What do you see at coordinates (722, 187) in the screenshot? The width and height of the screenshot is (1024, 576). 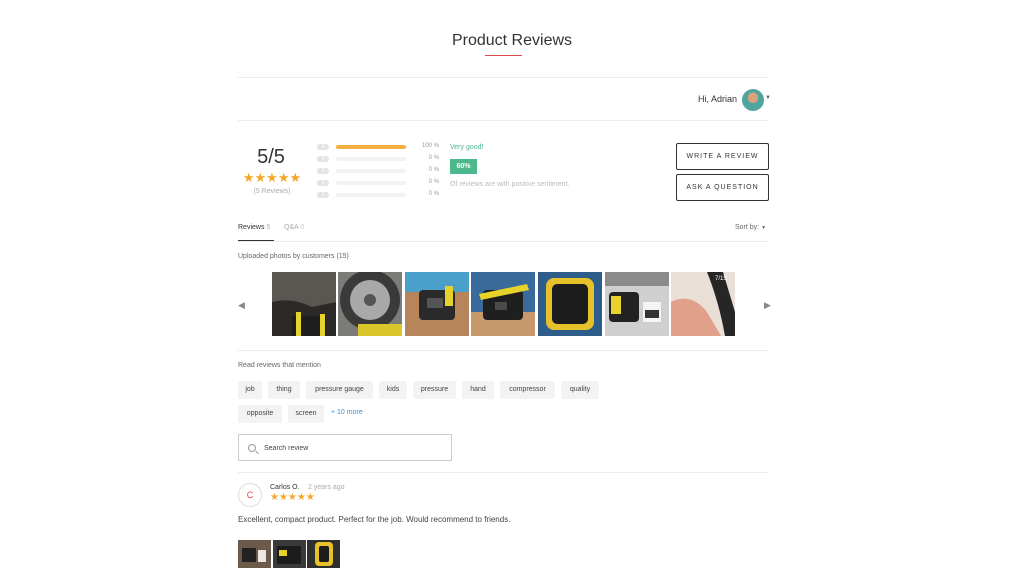 I see `ask-question-button: ASK A QUESTION` at bounding box center [722, 187].